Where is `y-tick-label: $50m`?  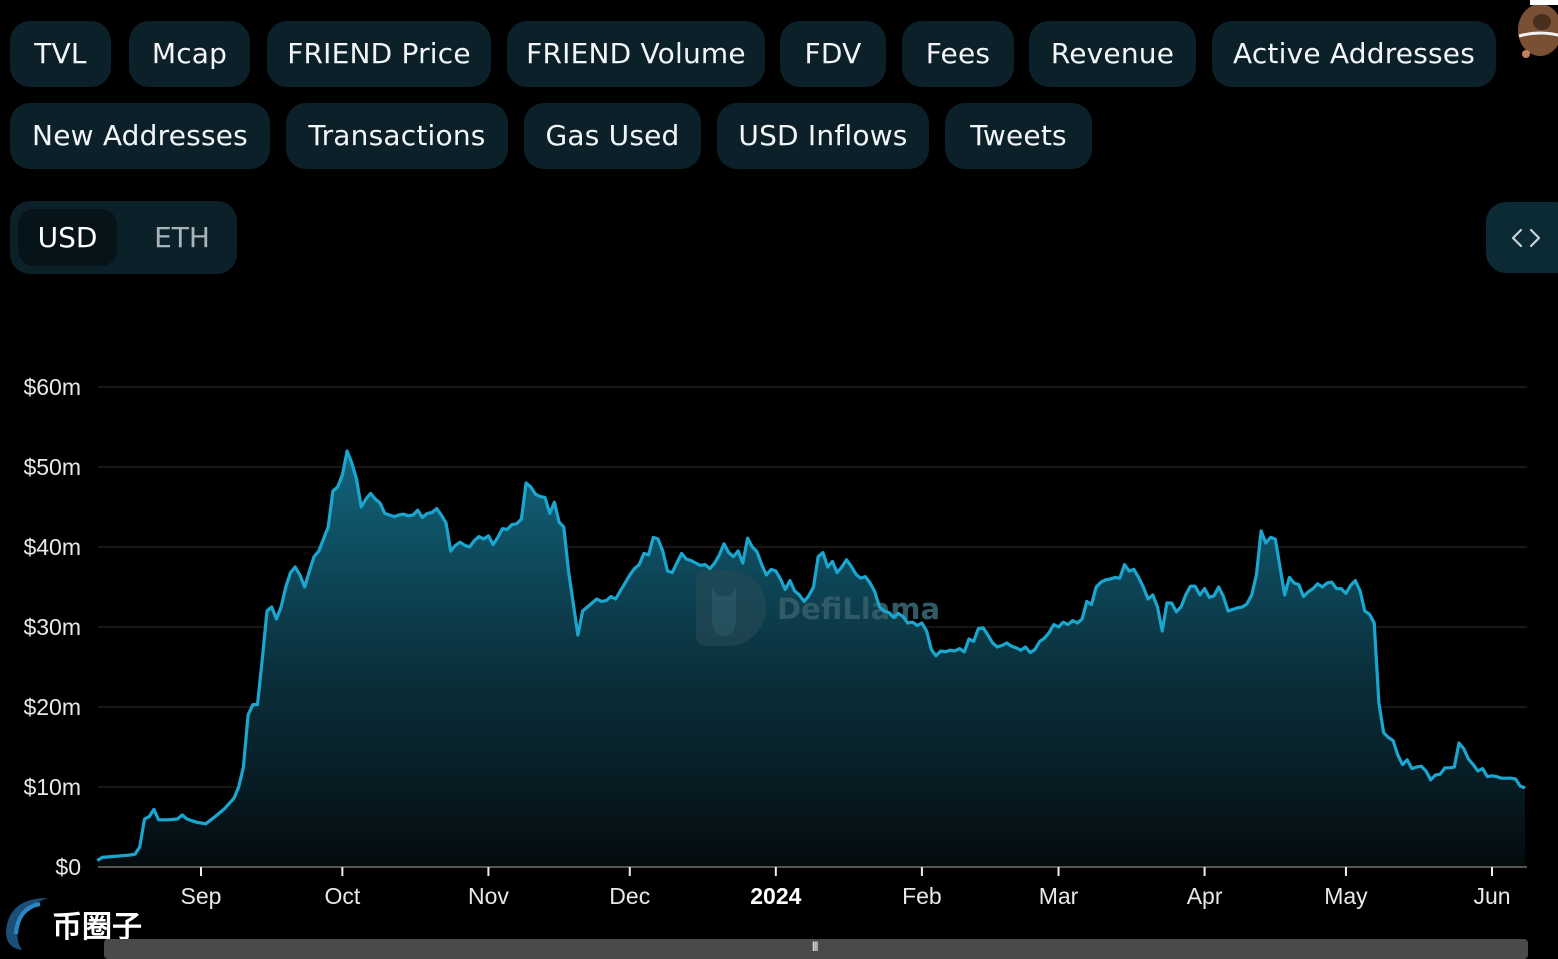 y-tick-label: $50m is located at coordinates (52, 467).